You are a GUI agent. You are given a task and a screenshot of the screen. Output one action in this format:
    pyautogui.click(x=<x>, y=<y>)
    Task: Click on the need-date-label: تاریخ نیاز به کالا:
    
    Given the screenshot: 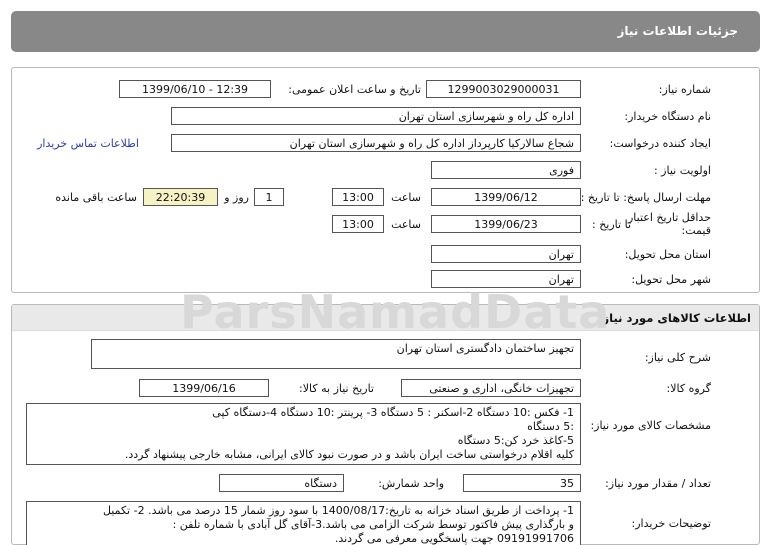 What is the action you would take?
    pyautogui.click(x=336, y=388)
    